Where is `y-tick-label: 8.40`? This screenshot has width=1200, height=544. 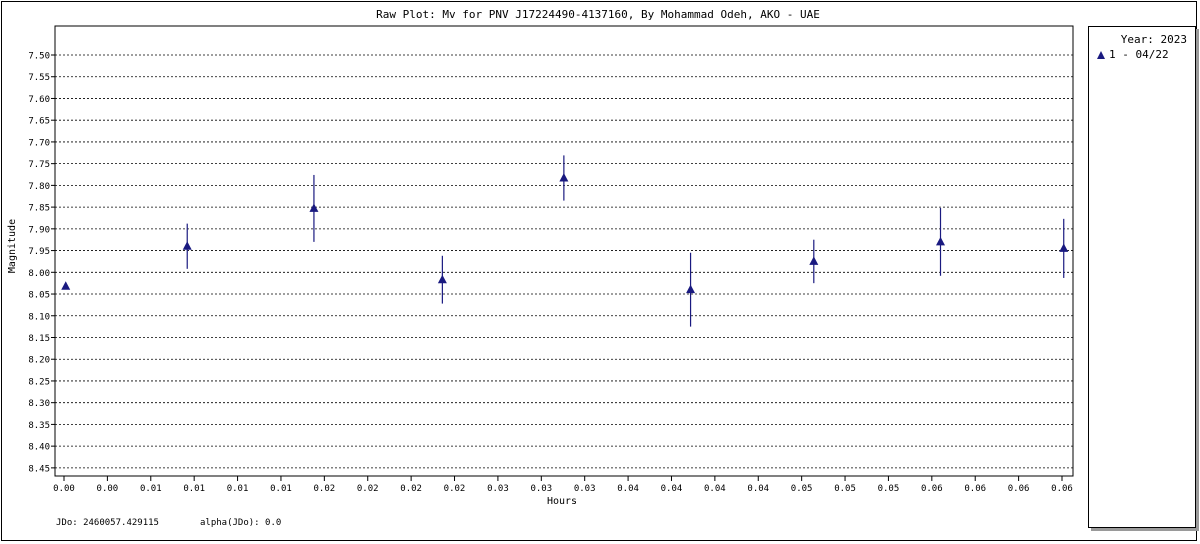
y-tick-label: 8.40 is located at coordinates (39, 448).